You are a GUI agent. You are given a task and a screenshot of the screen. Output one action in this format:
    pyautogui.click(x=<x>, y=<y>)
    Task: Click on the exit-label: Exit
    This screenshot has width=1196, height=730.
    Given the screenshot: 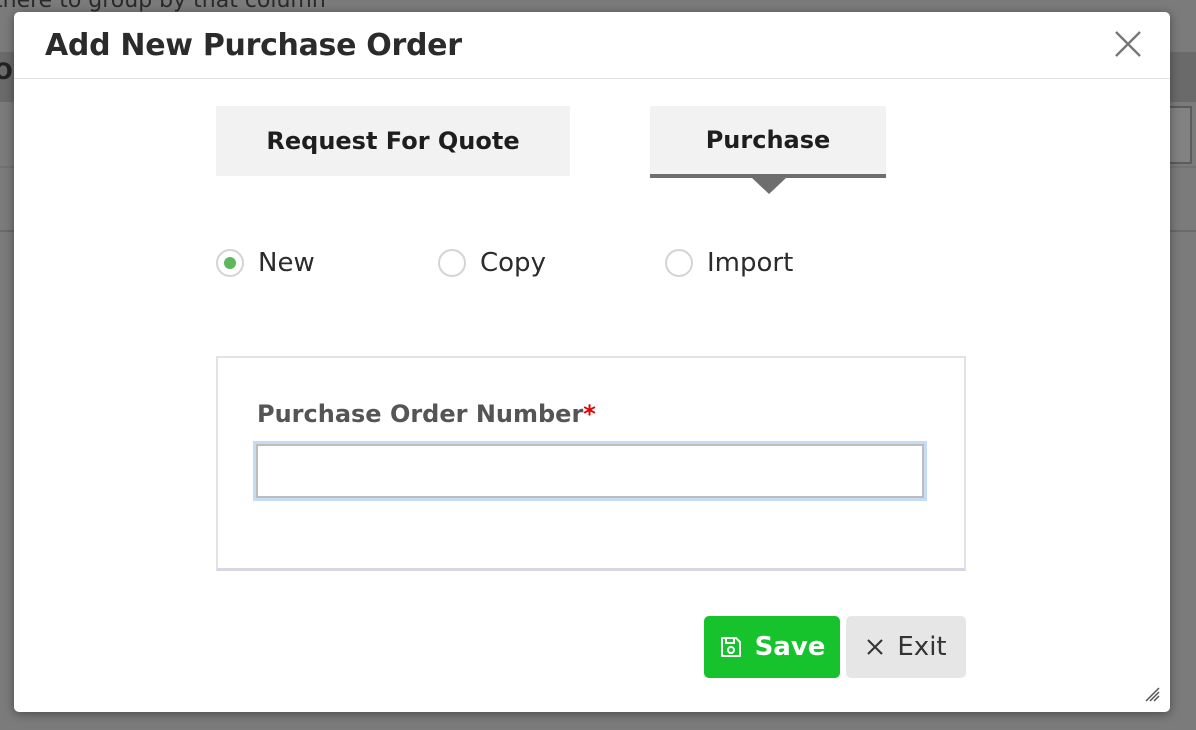 What is the action you would take?
    pyautogui.click(x=922, y=647)
    